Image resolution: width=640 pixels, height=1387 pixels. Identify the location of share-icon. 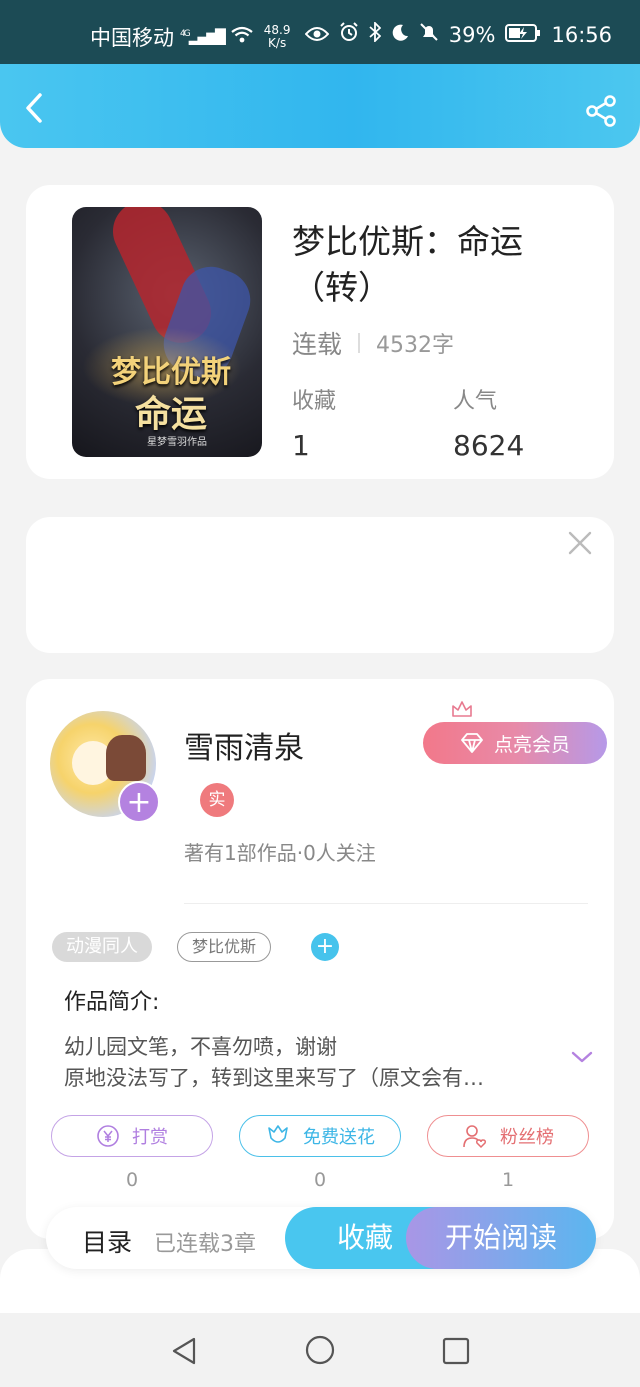
(601, 111).